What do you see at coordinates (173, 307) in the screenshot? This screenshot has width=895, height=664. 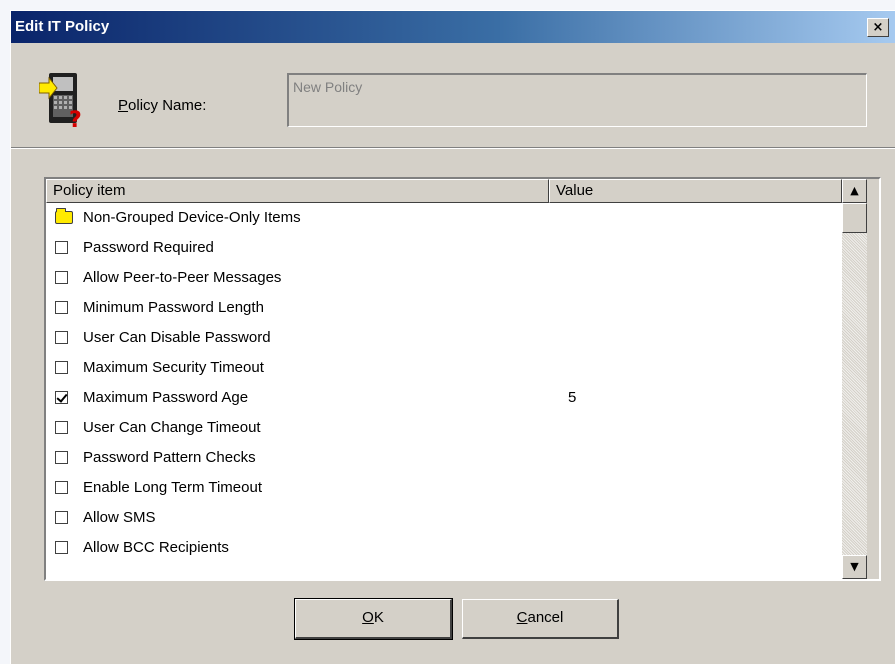 I see `item-label: Minimum Password Length` at bounding box center [173, 307].